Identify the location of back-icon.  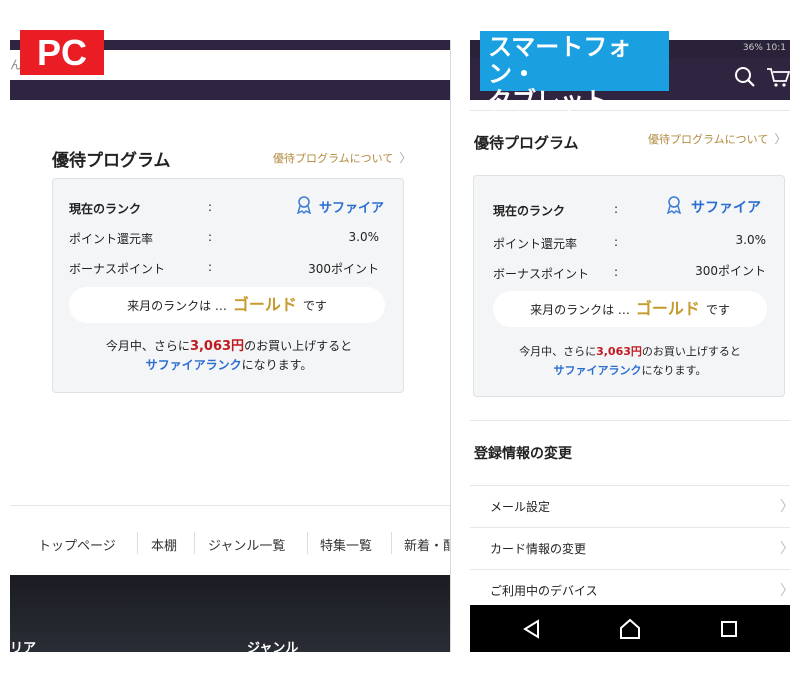
(532, 629).